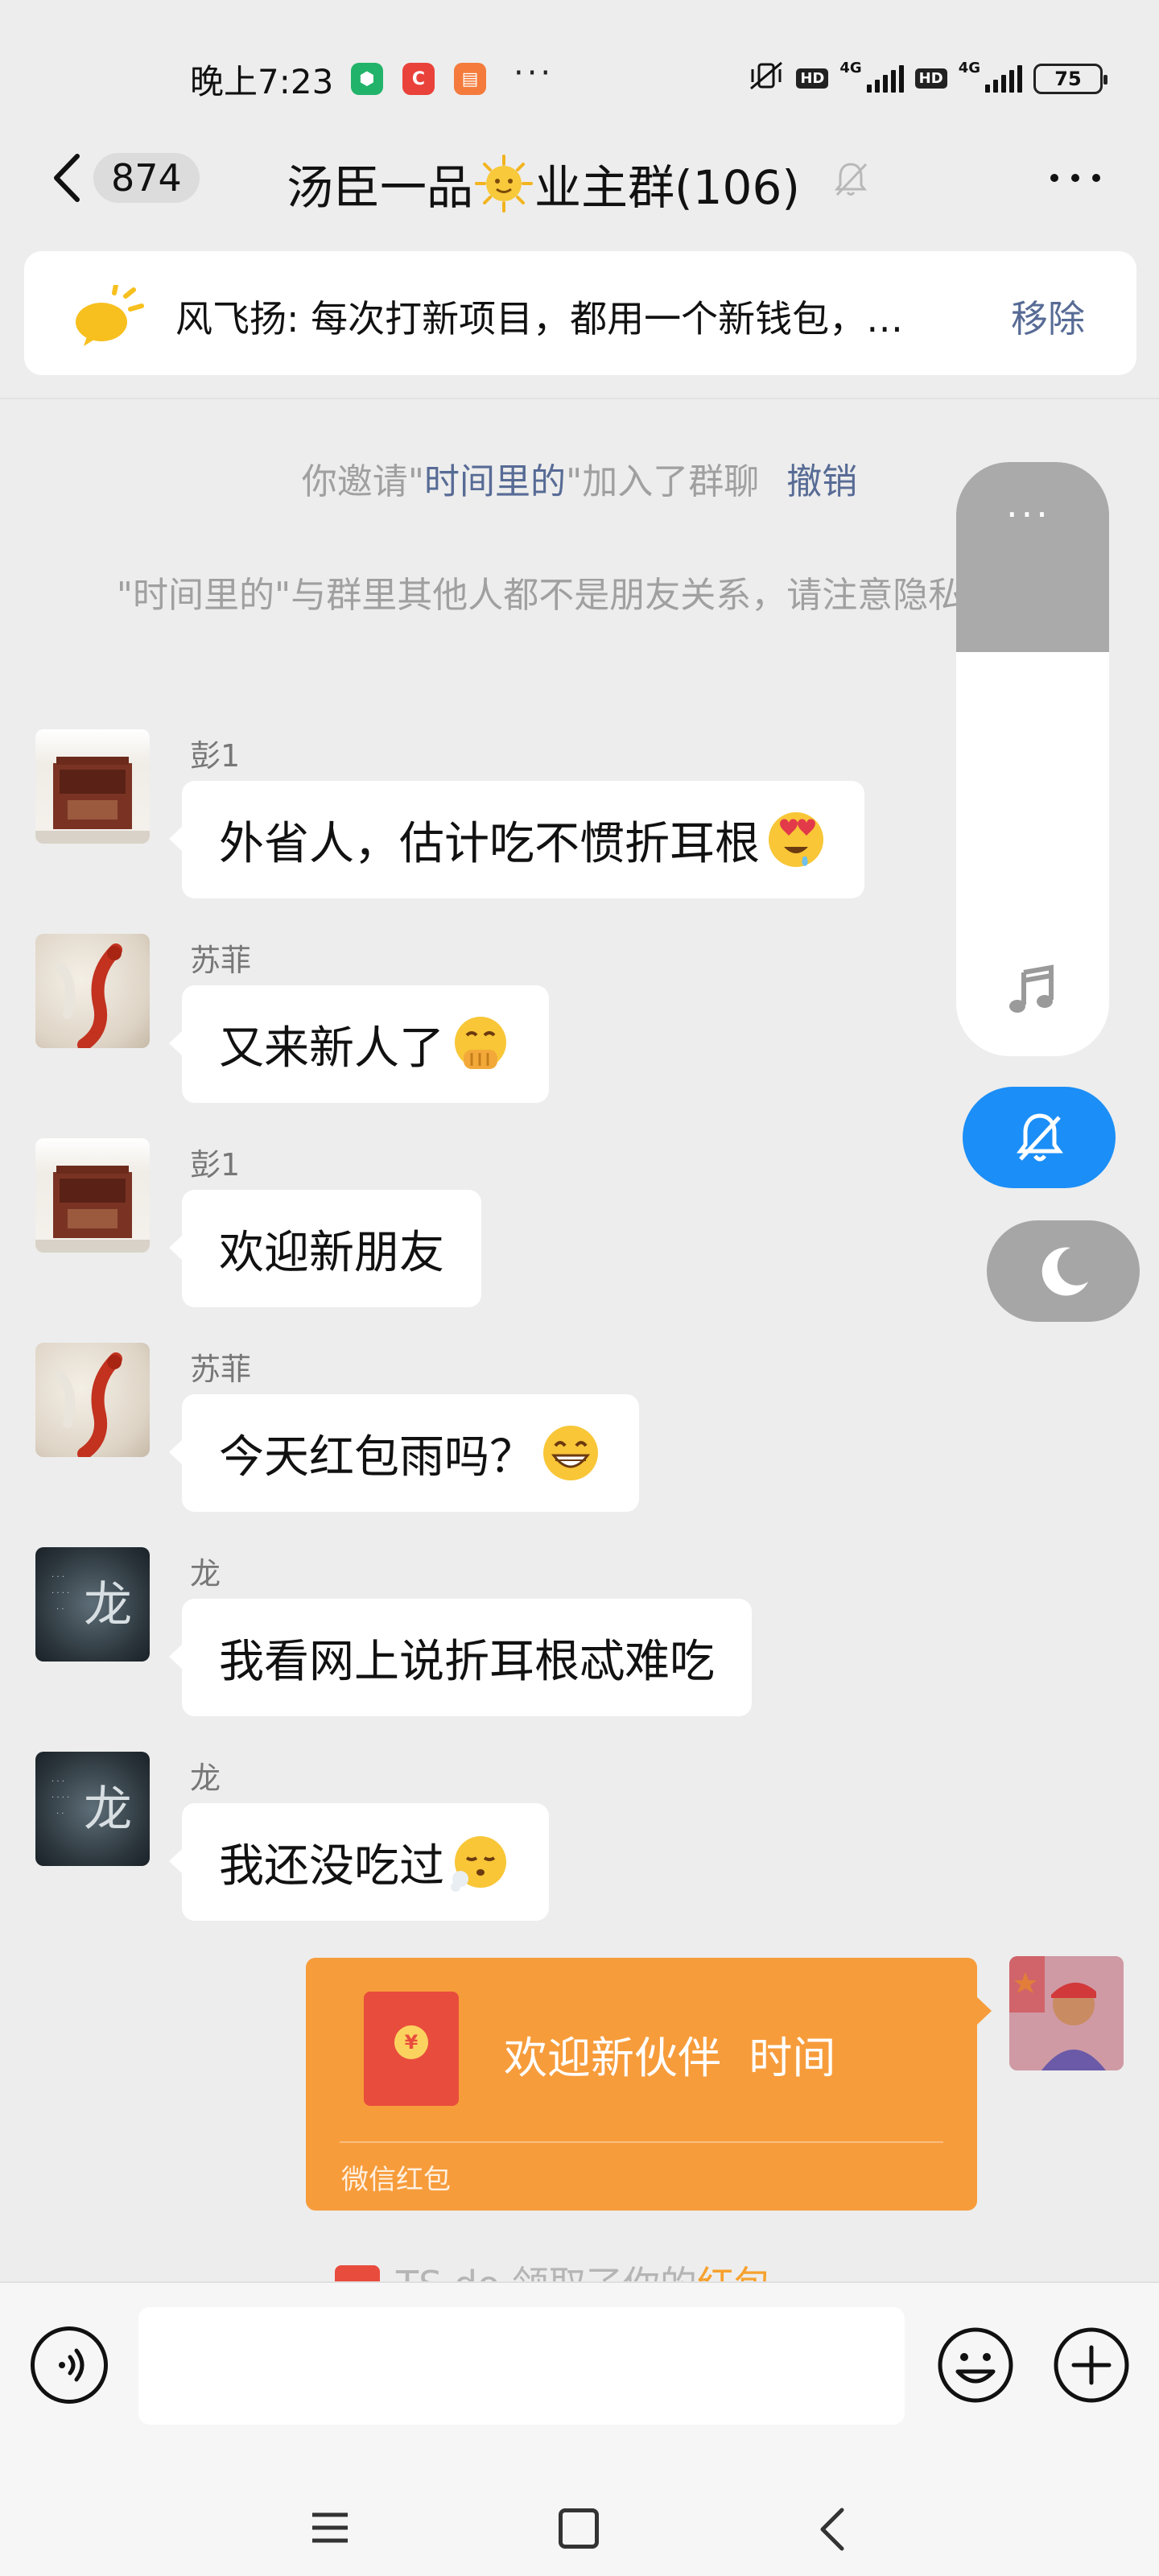  Describe the element at coordinates (470, 79) in the screenshot. I see `shop-app-icon: ▤` at that location.